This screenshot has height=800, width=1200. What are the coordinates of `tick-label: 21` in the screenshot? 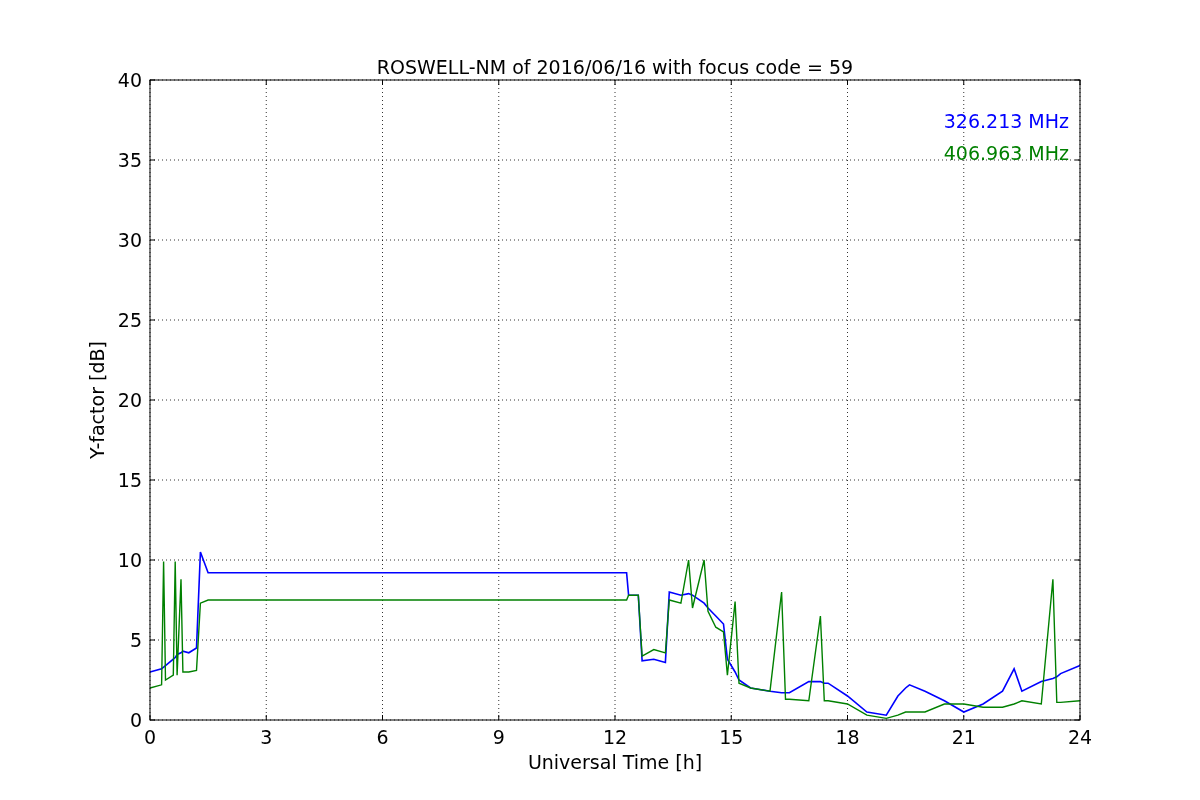 It's located at (963, 737).